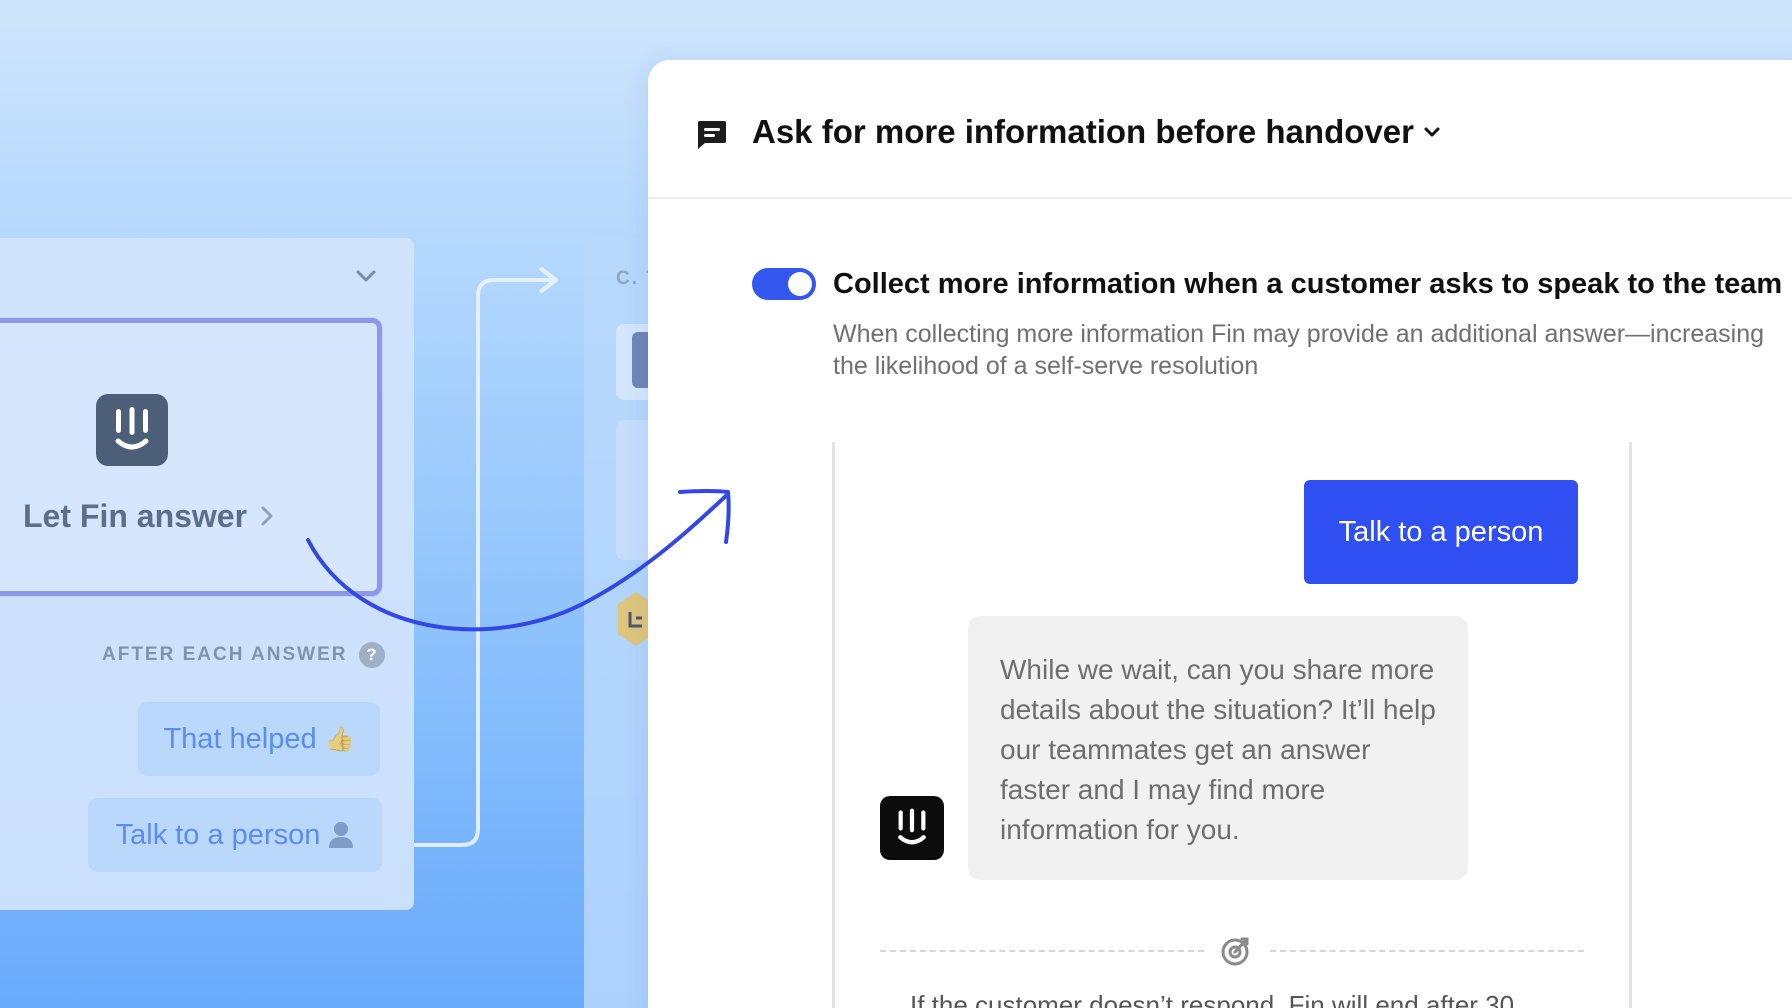 The image size is (1792, 1008). Describe the element at coordinates (372, 655) in the screenshot. I see `help-icon: ?` at that location.